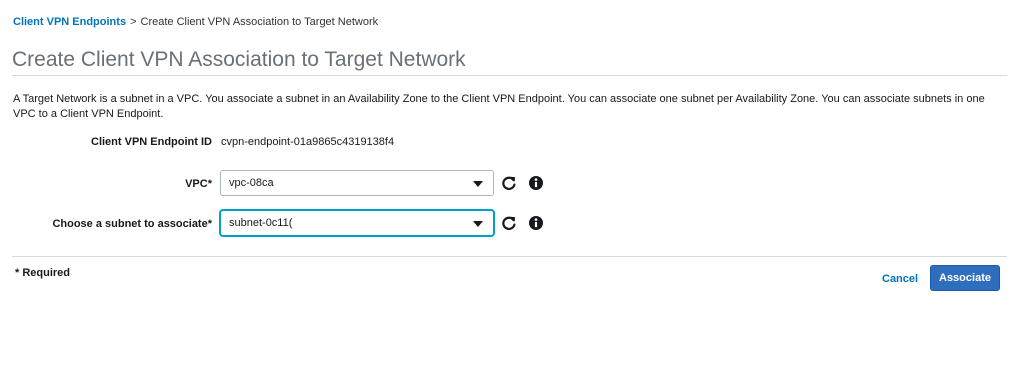 This screenshot has width=1024, height=365. I want to click on associate-button: Associate, so click(965, 278).